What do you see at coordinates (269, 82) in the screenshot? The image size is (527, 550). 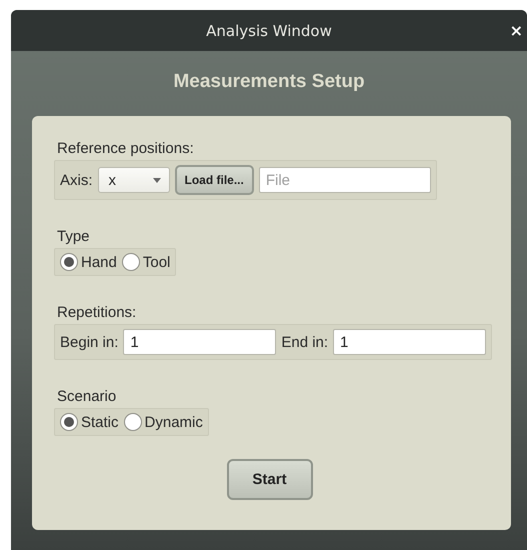 I see `dialog-heading: Measurements Setup` at bounding box center [269, 82].